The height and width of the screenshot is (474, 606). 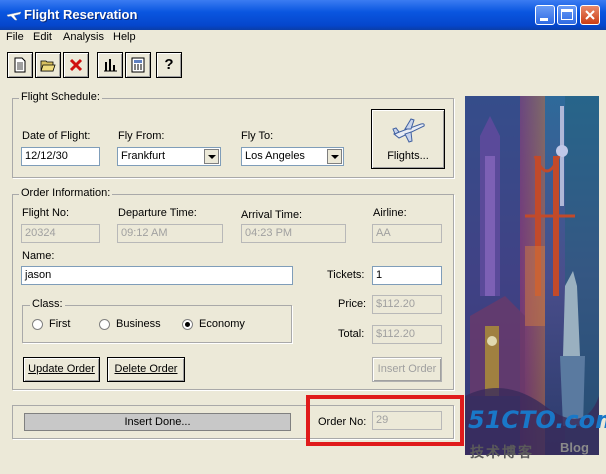 I want to click on fly-from-label: Fly From:, so click(x=141, y=136).